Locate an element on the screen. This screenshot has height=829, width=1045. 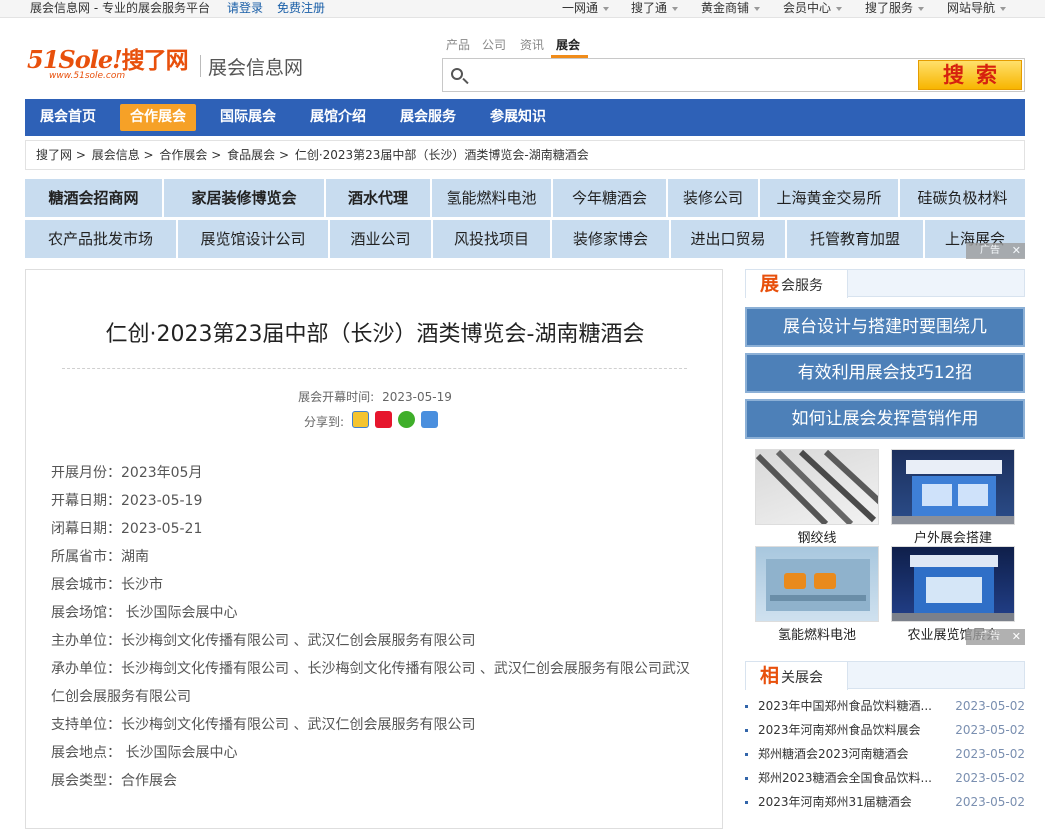
breadcrumb-food-expo: 食品展会 is located at coordinates (251, 155).